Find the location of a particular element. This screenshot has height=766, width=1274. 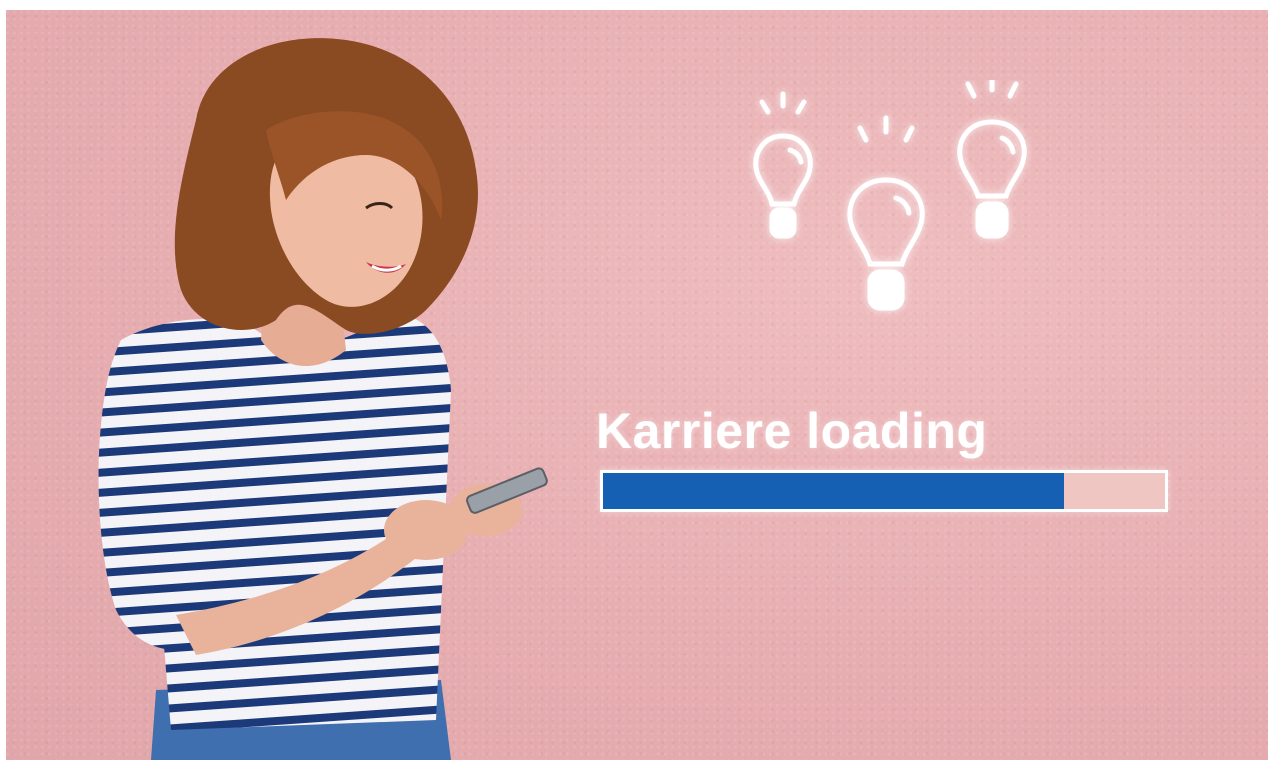

progress-fill is located at coordinates (833, 491).